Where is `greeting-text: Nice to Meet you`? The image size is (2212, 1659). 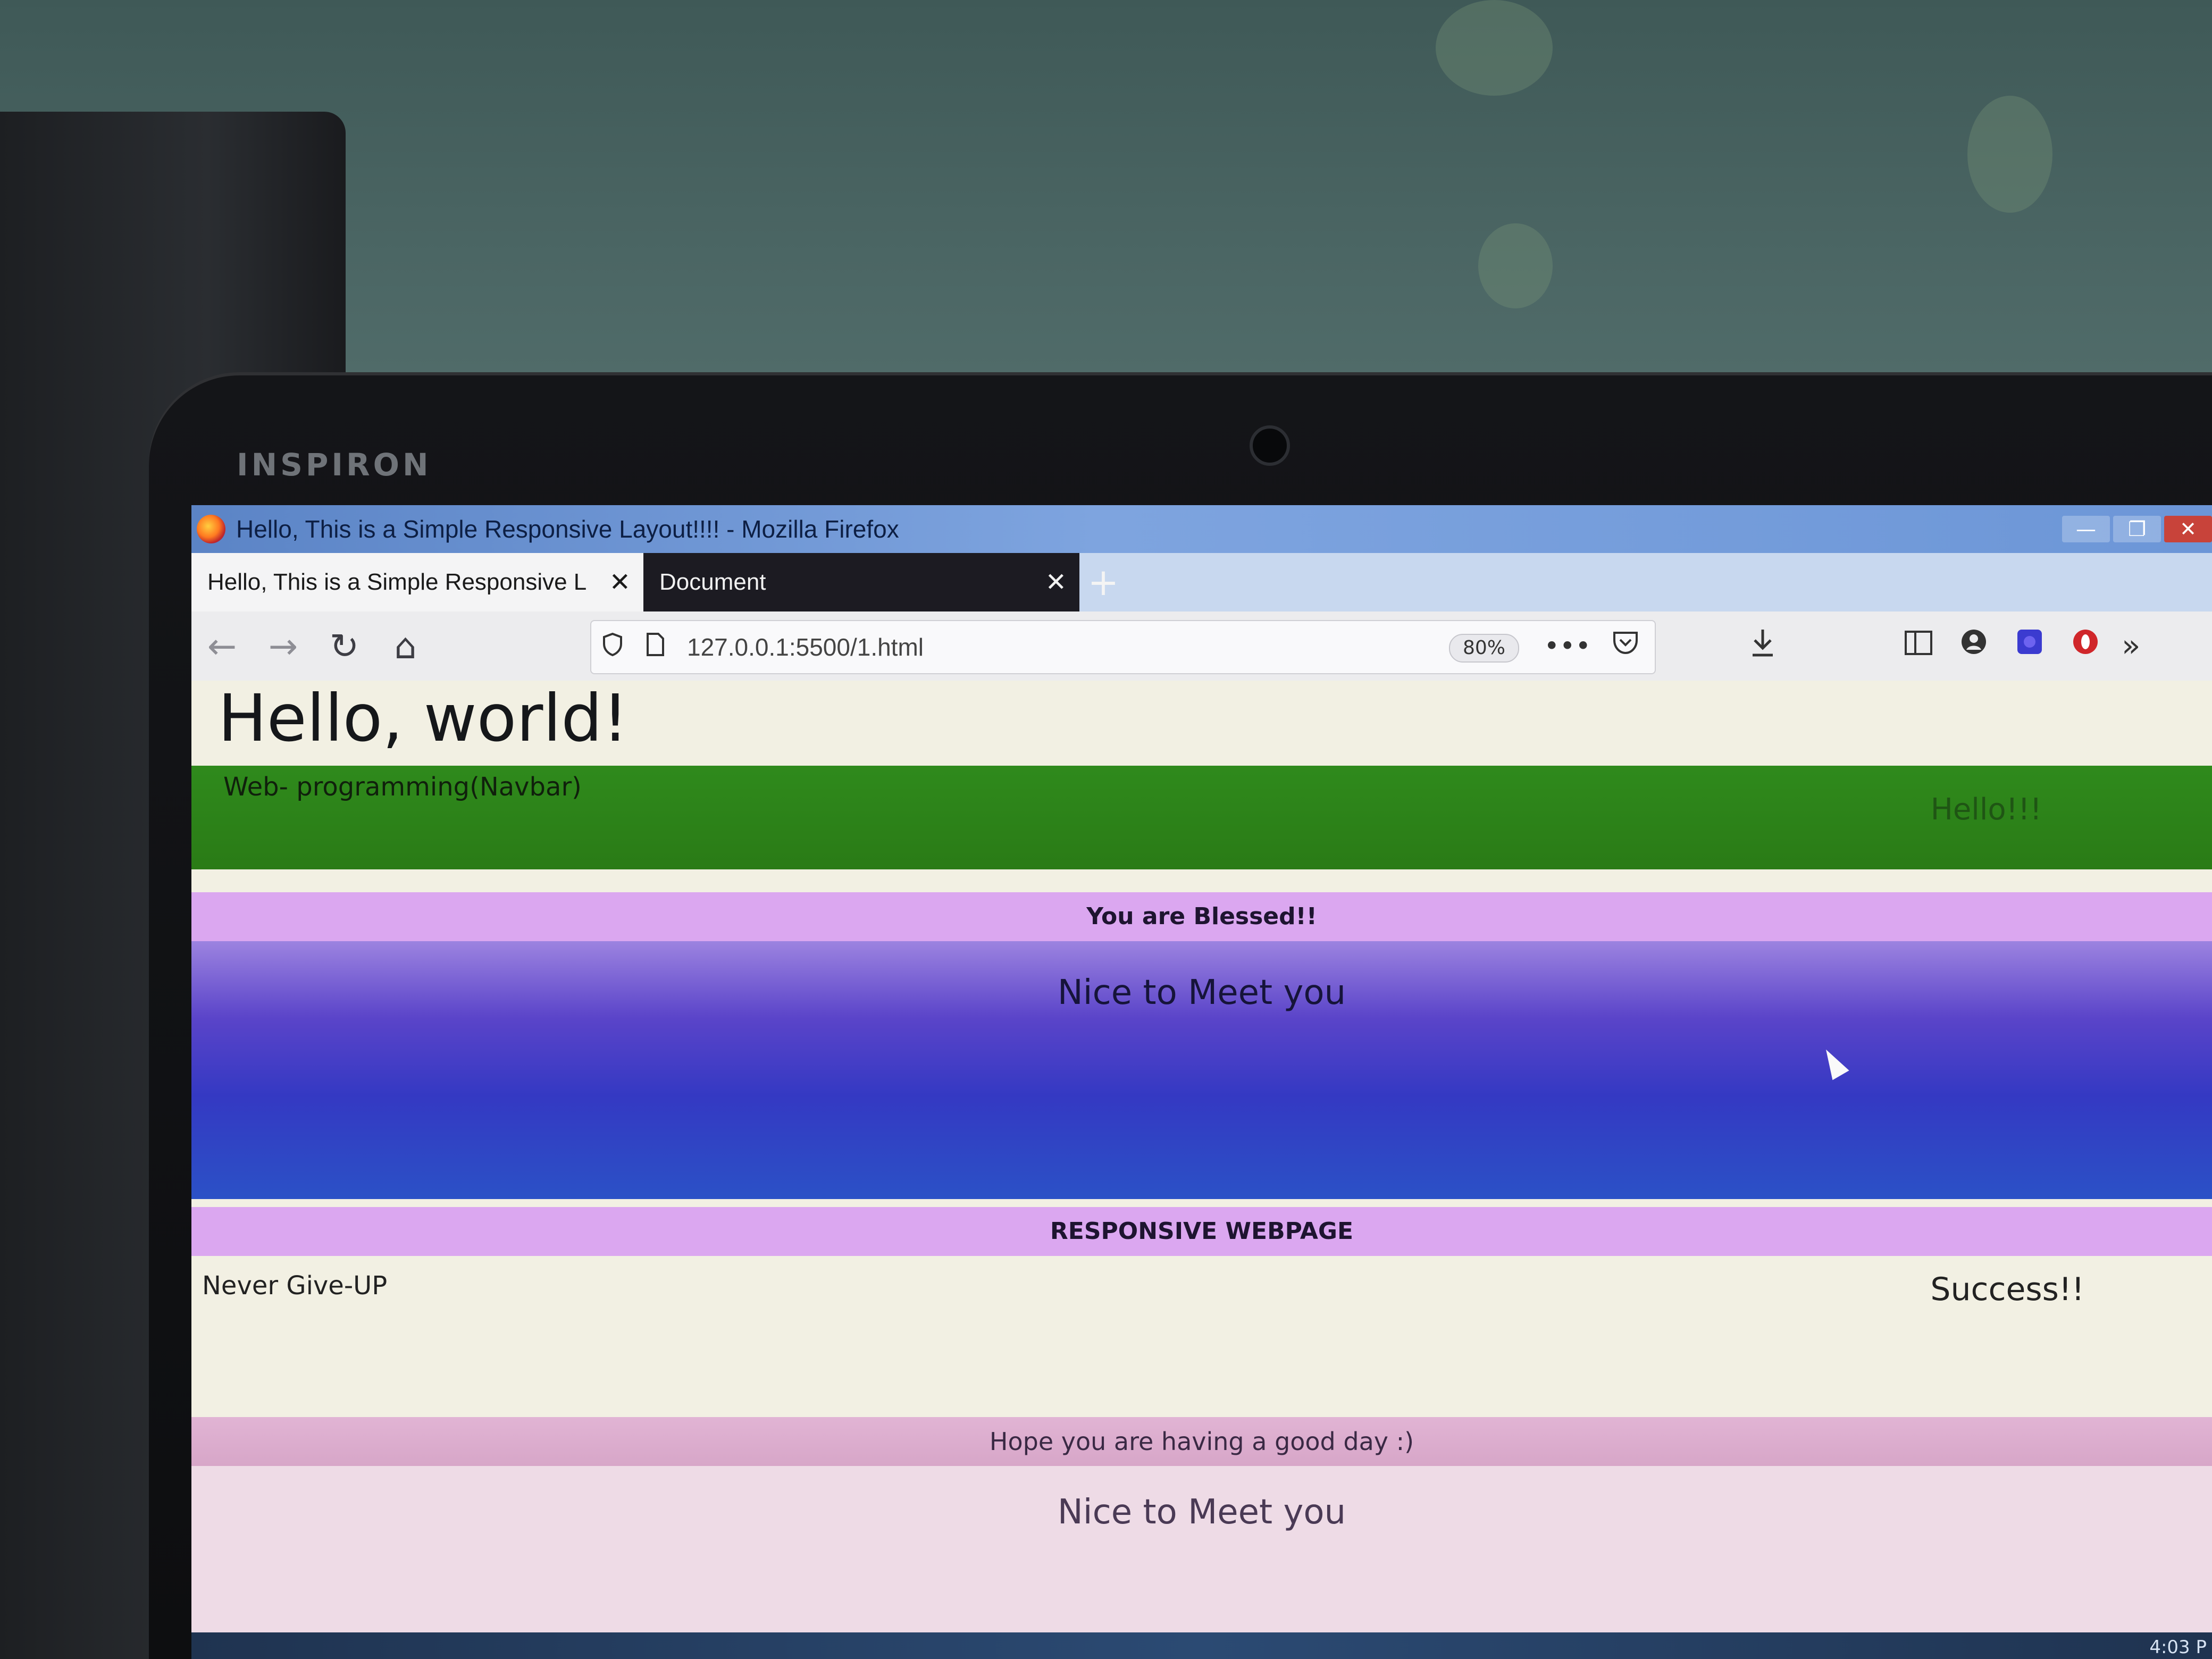 greeting-text: Nice to Meet you is located at coordinates (1201, 992).